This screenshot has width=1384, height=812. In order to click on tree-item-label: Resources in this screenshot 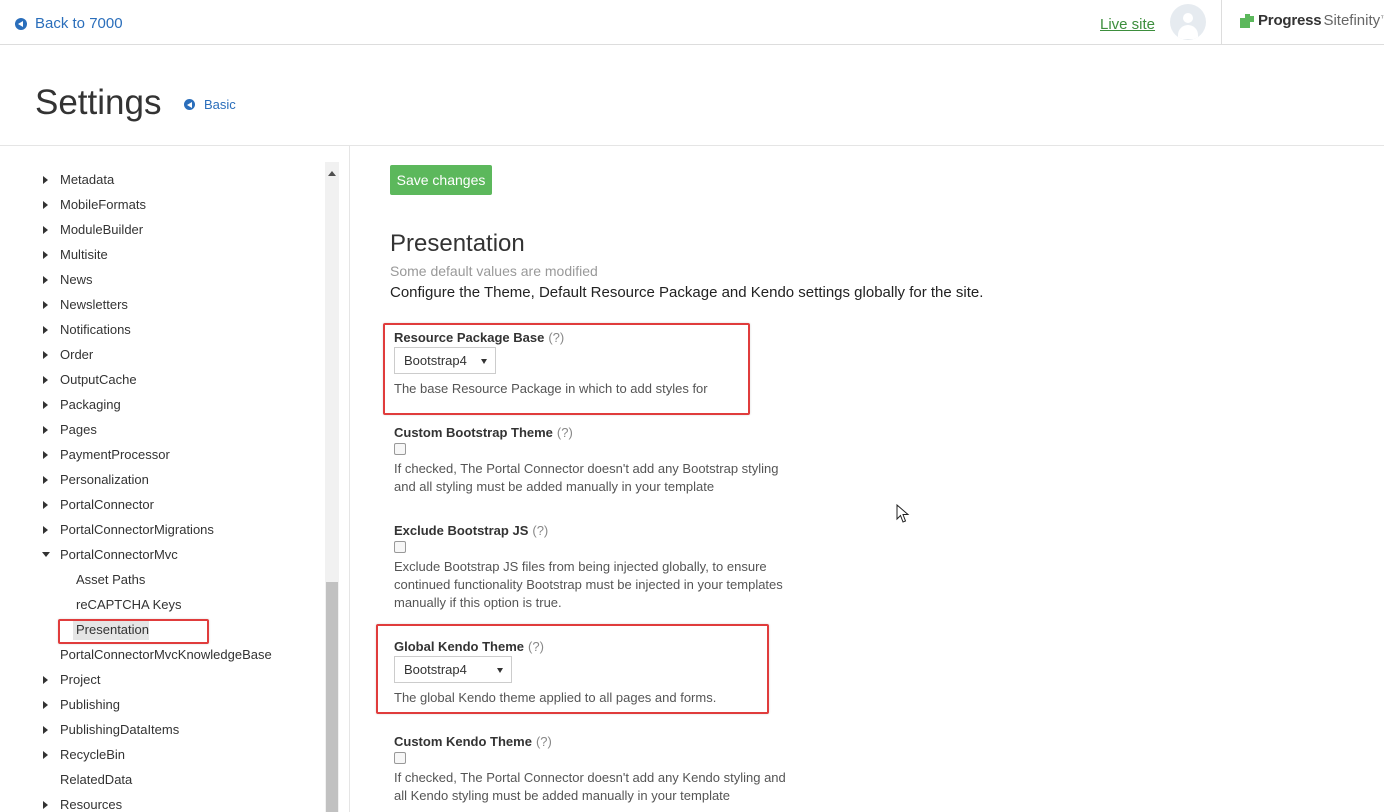, I will do `click(91, 804)`.